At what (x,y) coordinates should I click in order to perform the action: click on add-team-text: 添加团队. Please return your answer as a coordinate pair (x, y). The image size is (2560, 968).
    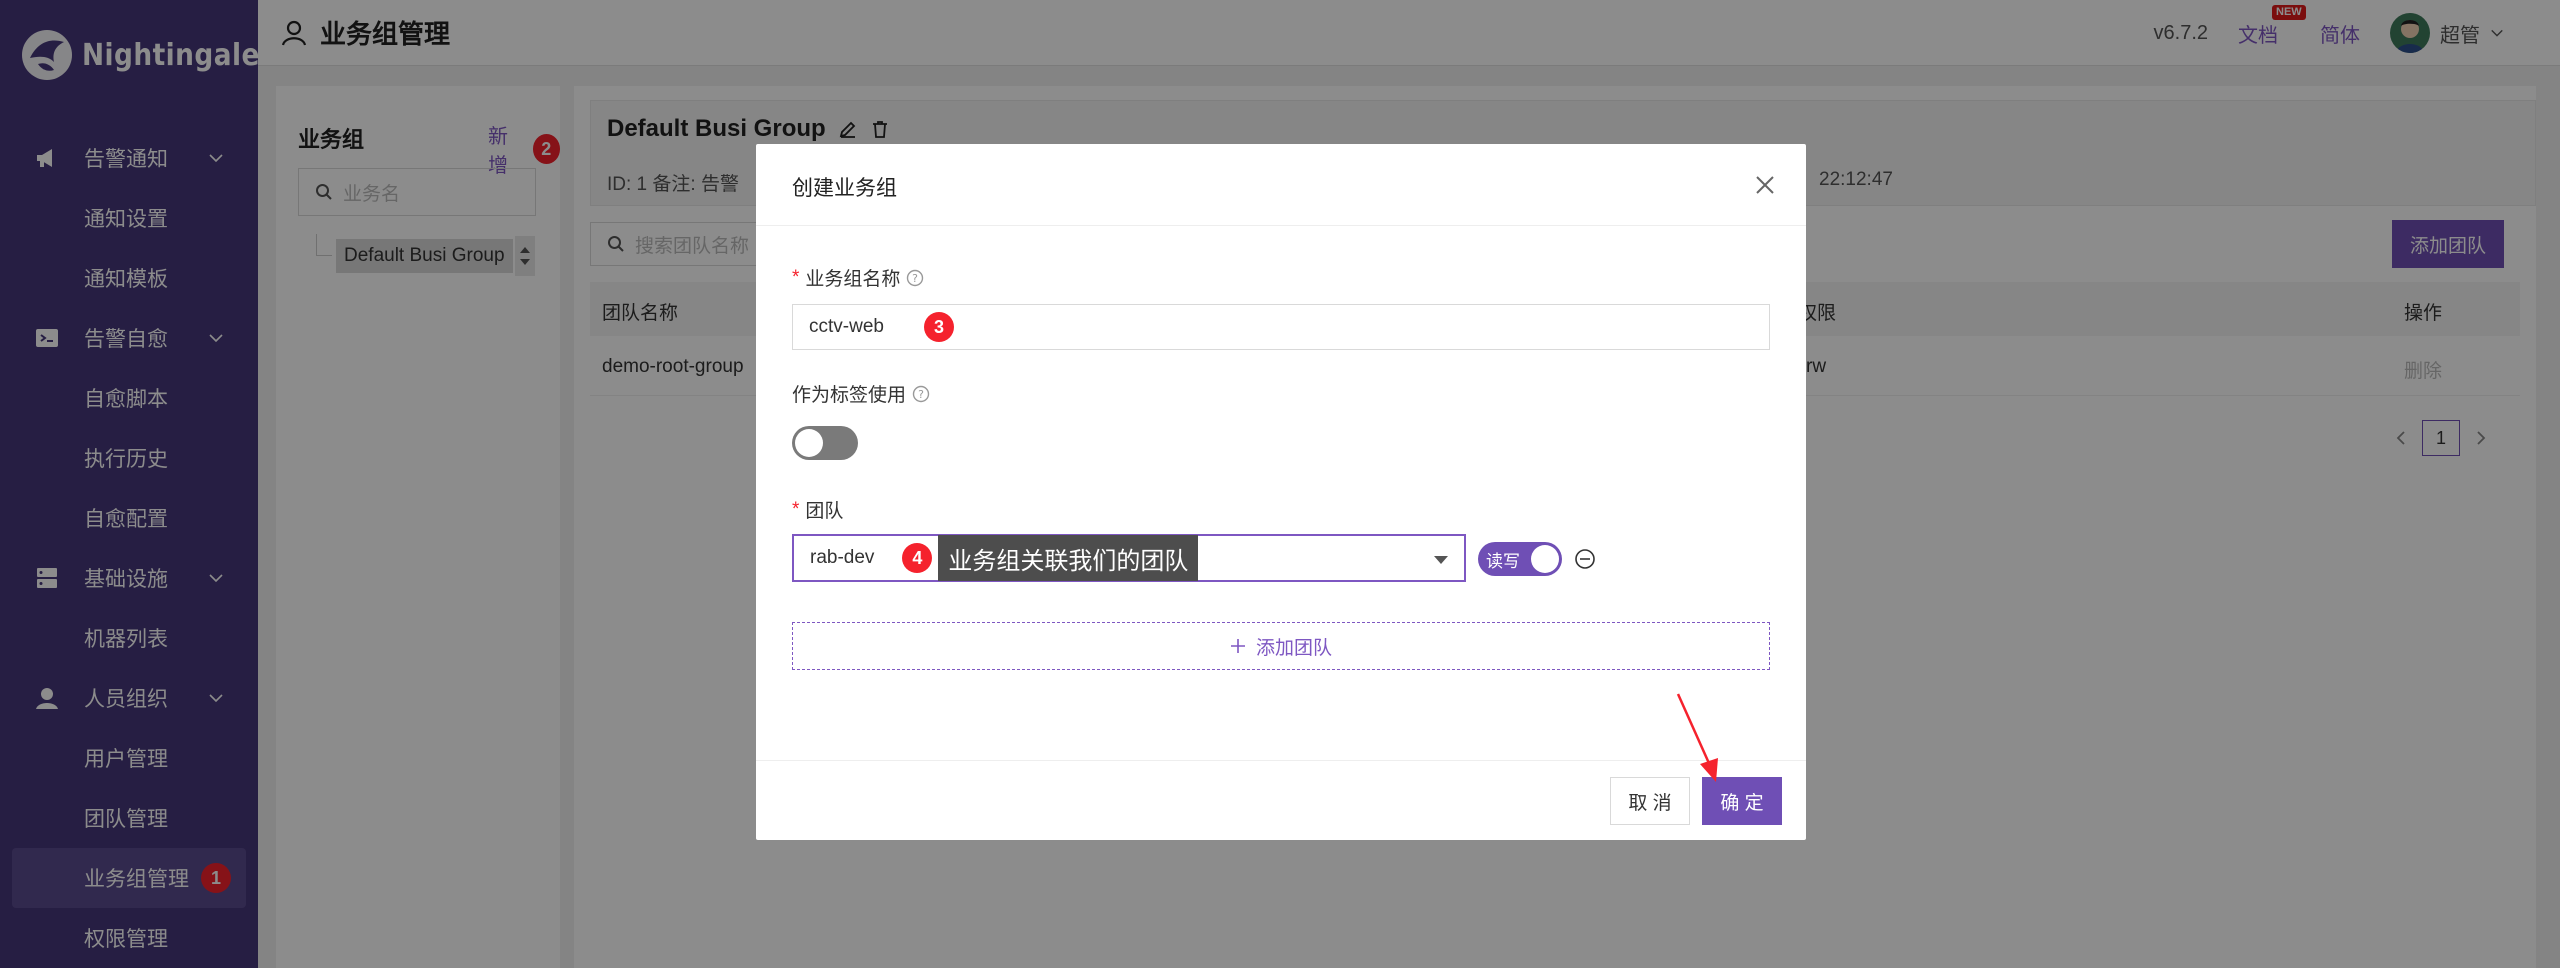
    Looking at the image, I should click on (1293, 648).